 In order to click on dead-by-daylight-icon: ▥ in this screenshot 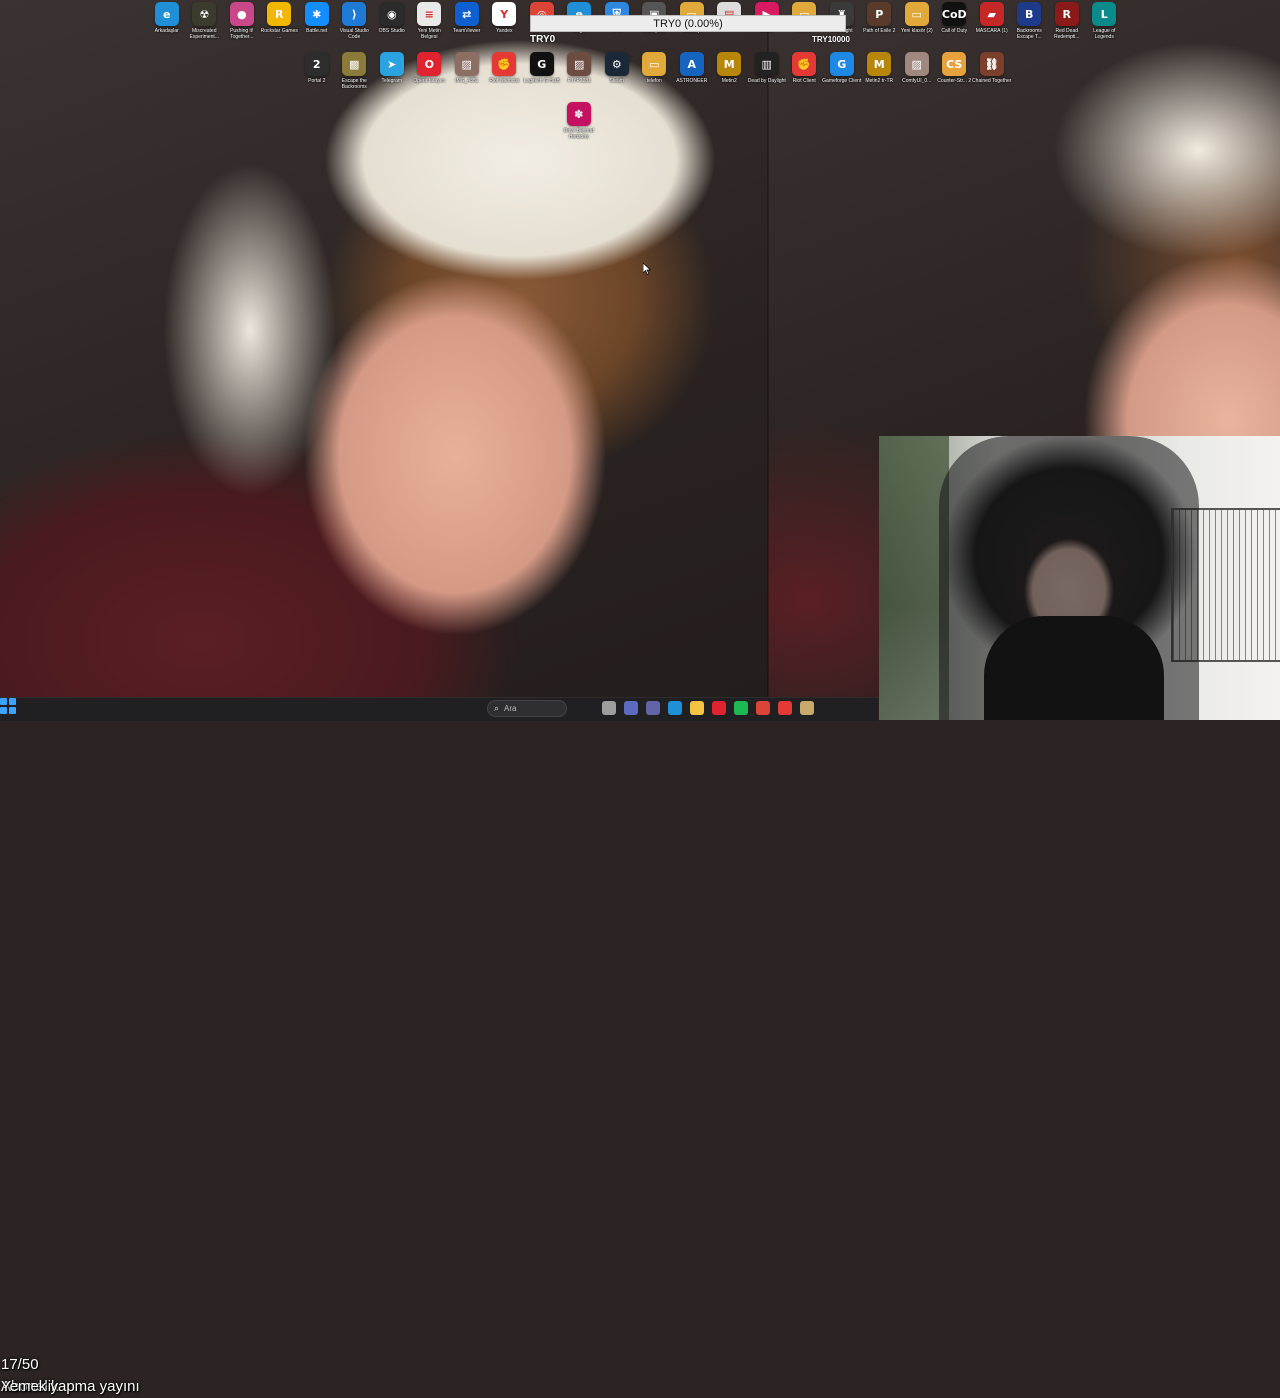, I will do `click(766, 64)`.